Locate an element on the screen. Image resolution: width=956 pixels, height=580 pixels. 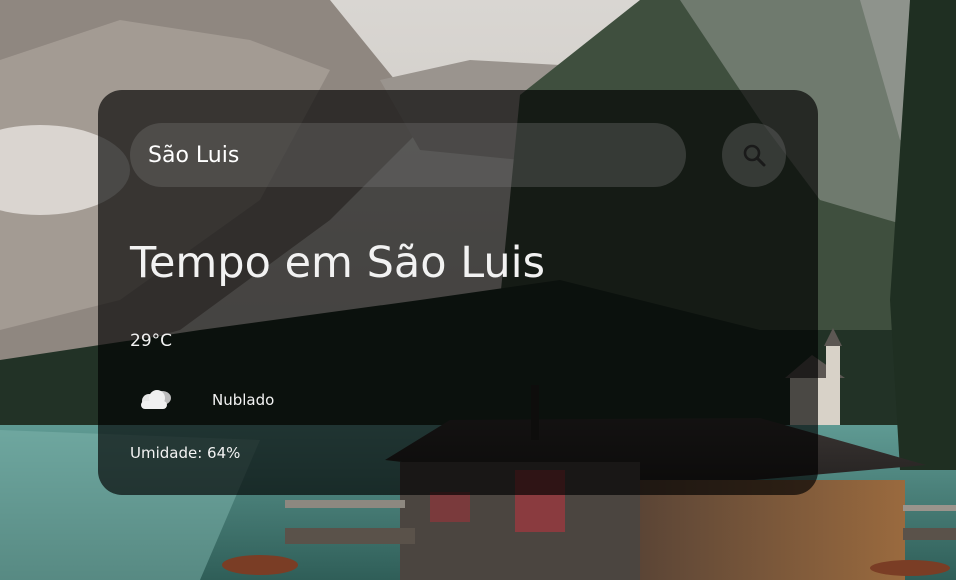
humidity-value: Umidade: 64% is located at coordinates (185, 453).